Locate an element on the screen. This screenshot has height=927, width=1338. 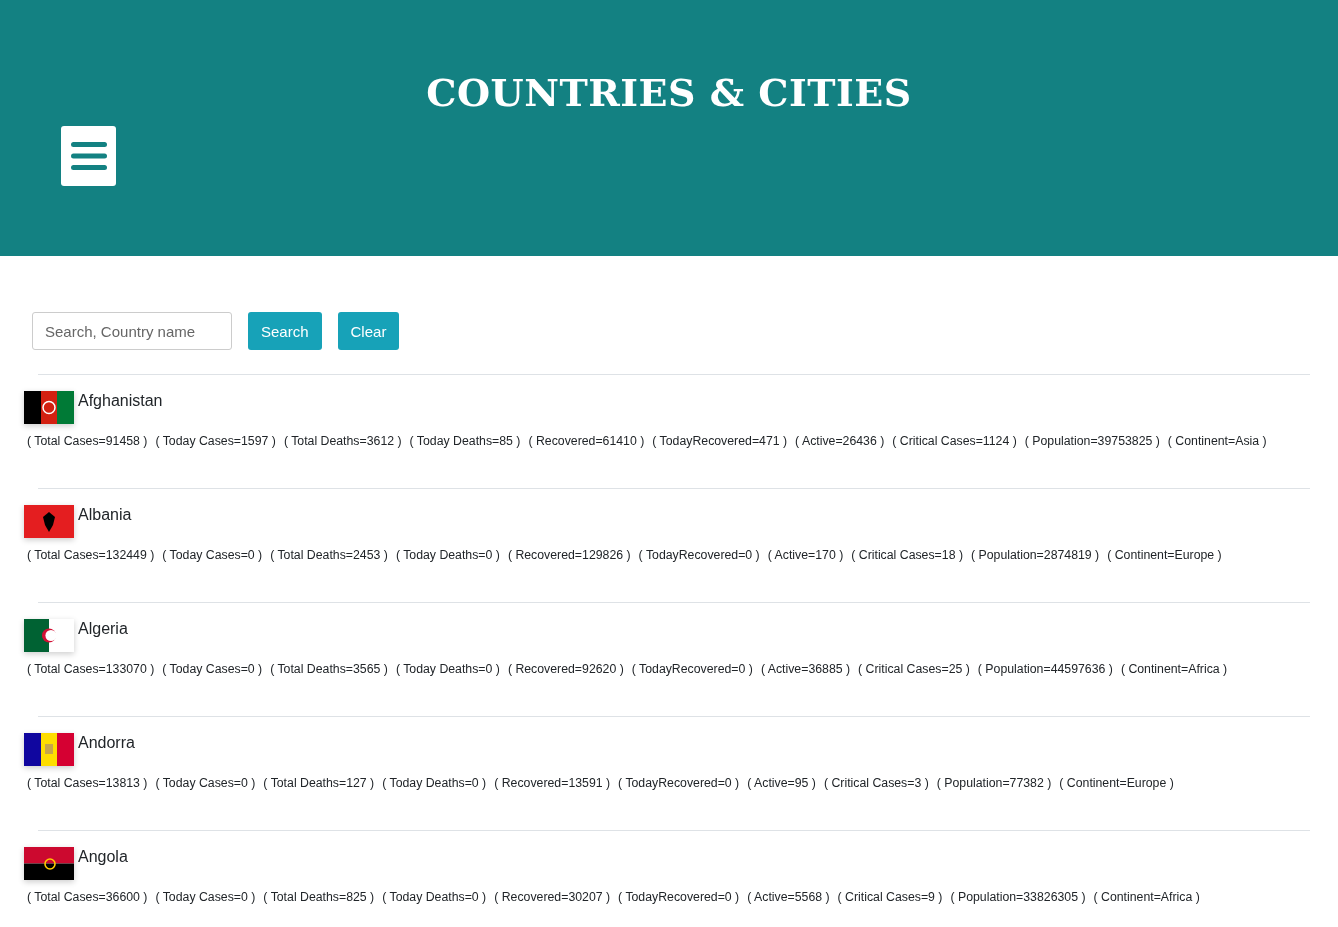
stat-text: ( Total Cases=133070 ) is located at coordinates (91, 669).